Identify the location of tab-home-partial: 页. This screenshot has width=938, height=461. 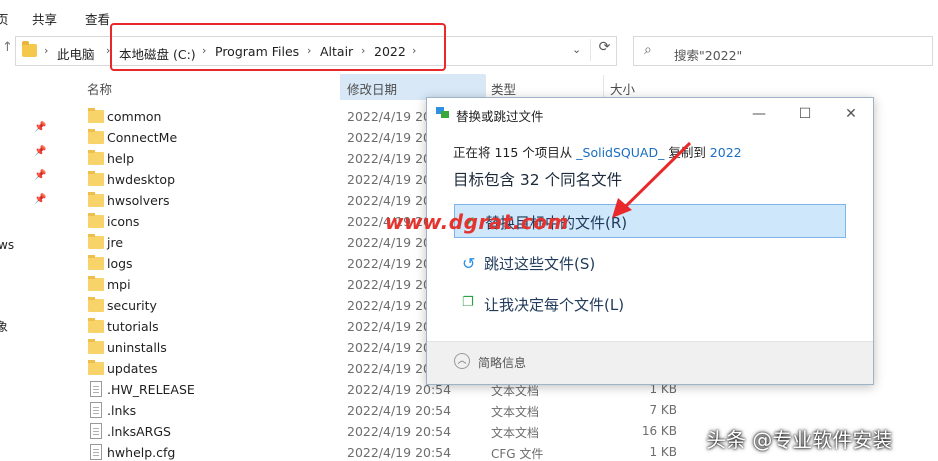
(4, 18).